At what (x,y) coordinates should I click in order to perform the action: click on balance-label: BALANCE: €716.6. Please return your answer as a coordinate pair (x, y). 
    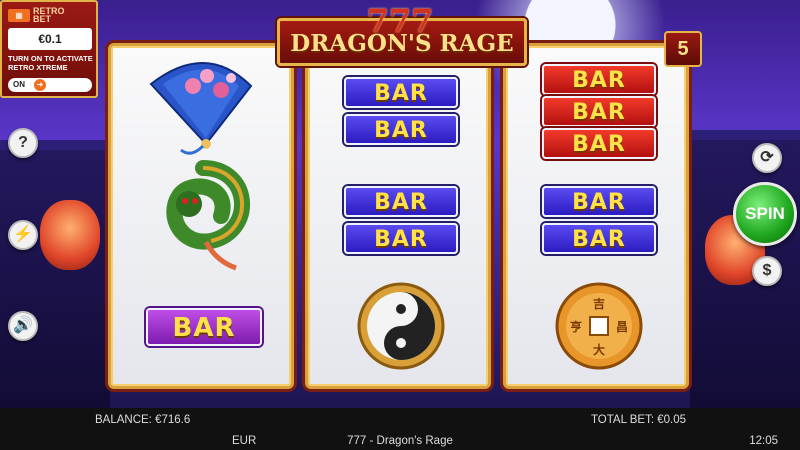
    Looking at the image, I should click on (143, 420).